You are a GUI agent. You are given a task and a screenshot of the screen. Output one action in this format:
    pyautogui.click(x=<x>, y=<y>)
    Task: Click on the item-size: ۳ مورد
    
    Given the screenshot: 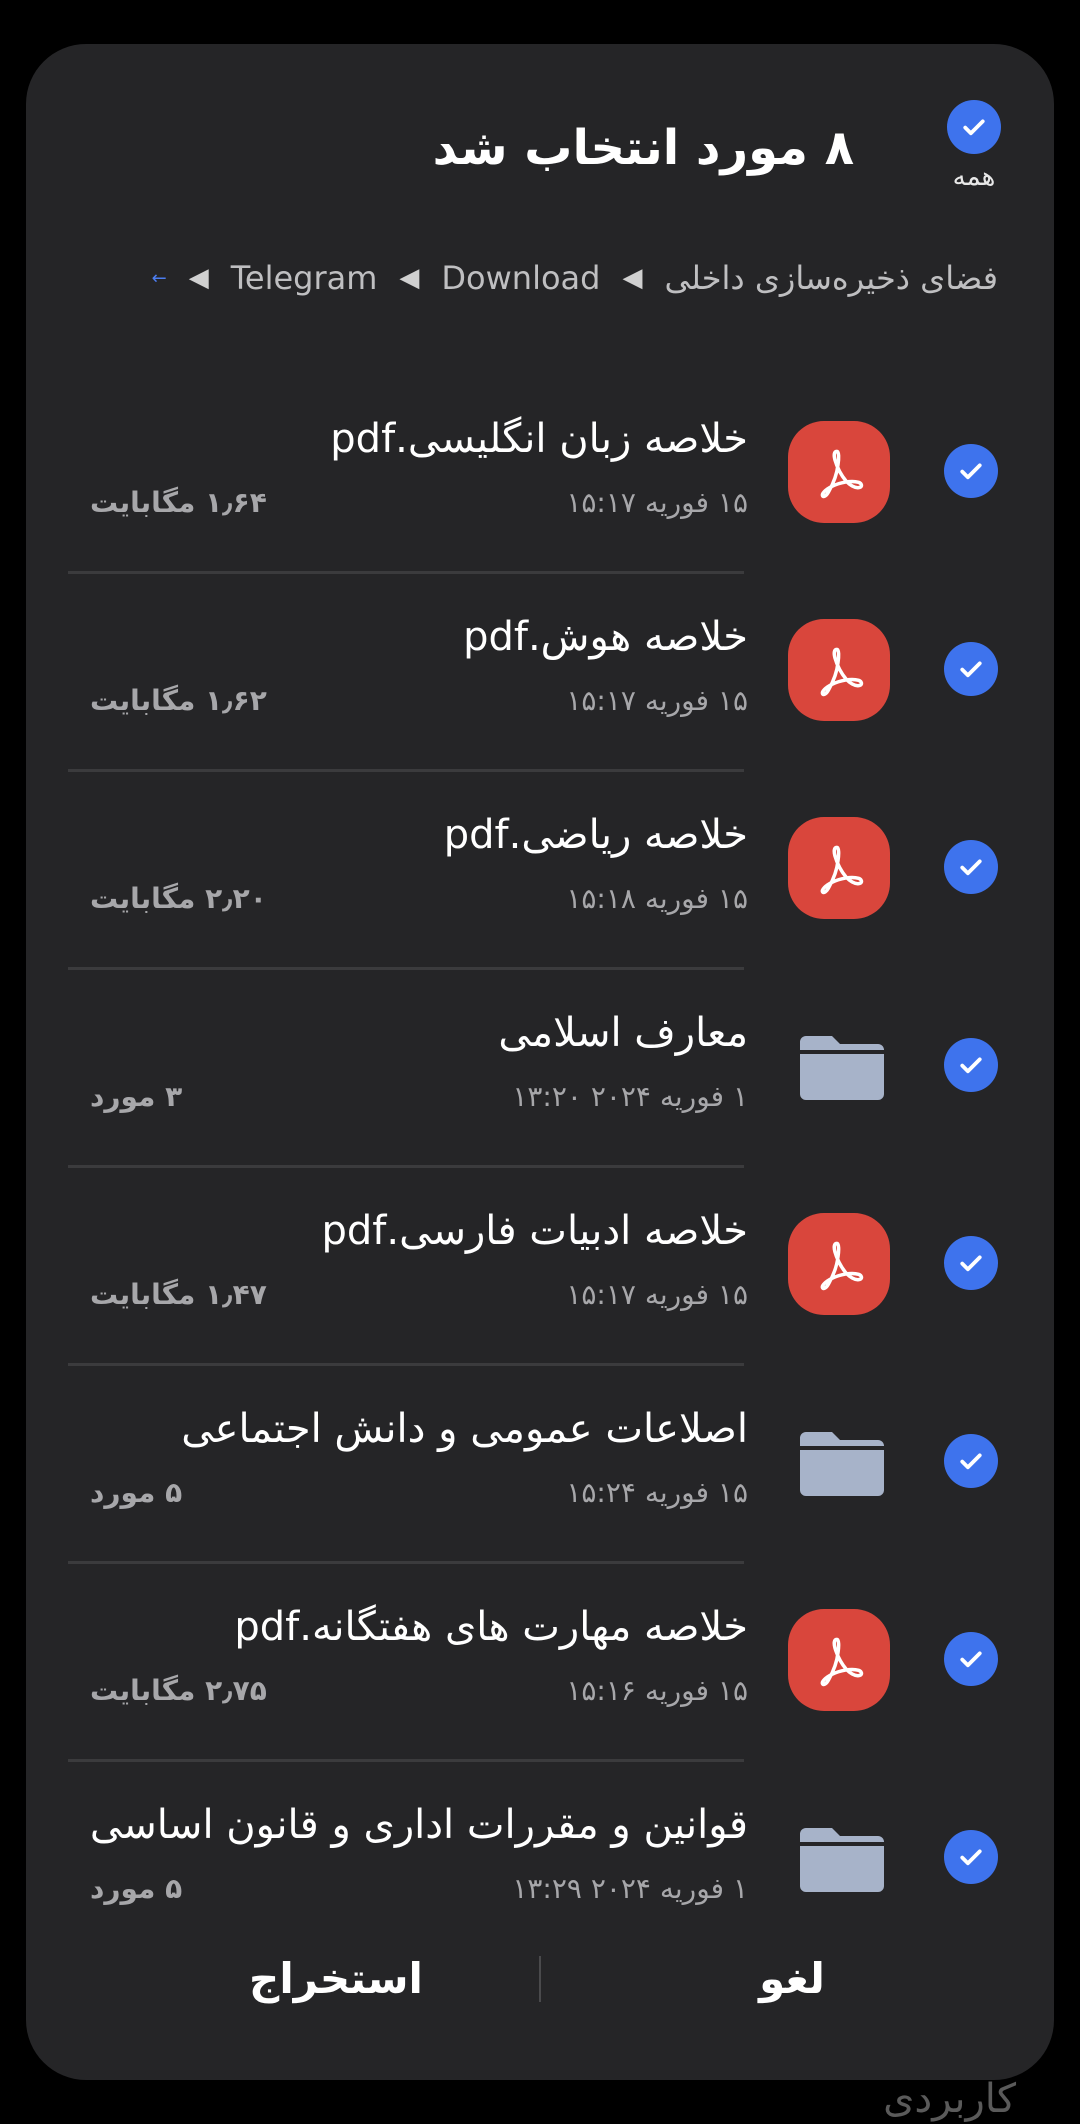 What is the action you would take?
    pyautogui.click(x=136, y=1096)
    